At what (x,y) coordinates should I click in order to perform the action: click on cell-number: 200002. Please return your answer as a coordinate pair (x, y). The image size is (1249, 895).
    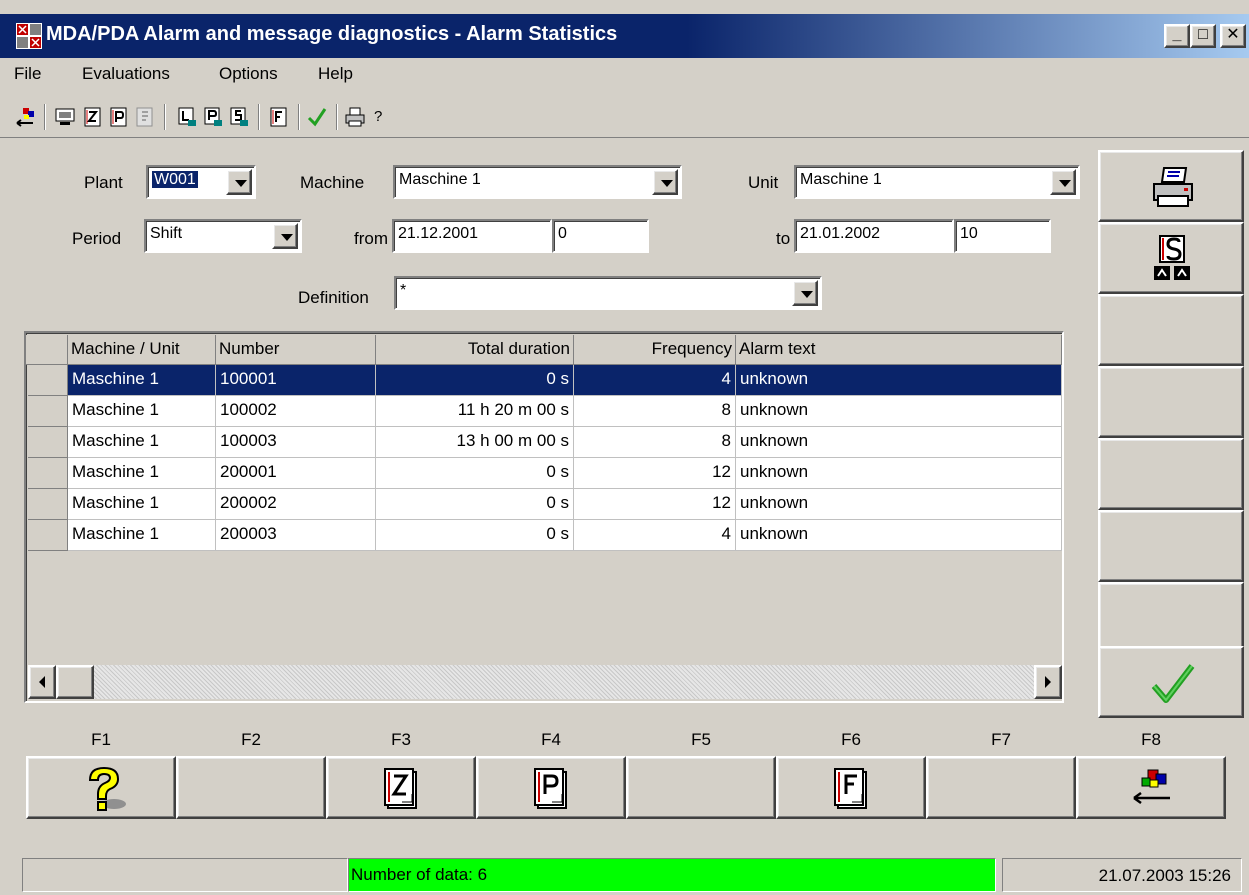
    Looking at the image, I should click on (296, 504).